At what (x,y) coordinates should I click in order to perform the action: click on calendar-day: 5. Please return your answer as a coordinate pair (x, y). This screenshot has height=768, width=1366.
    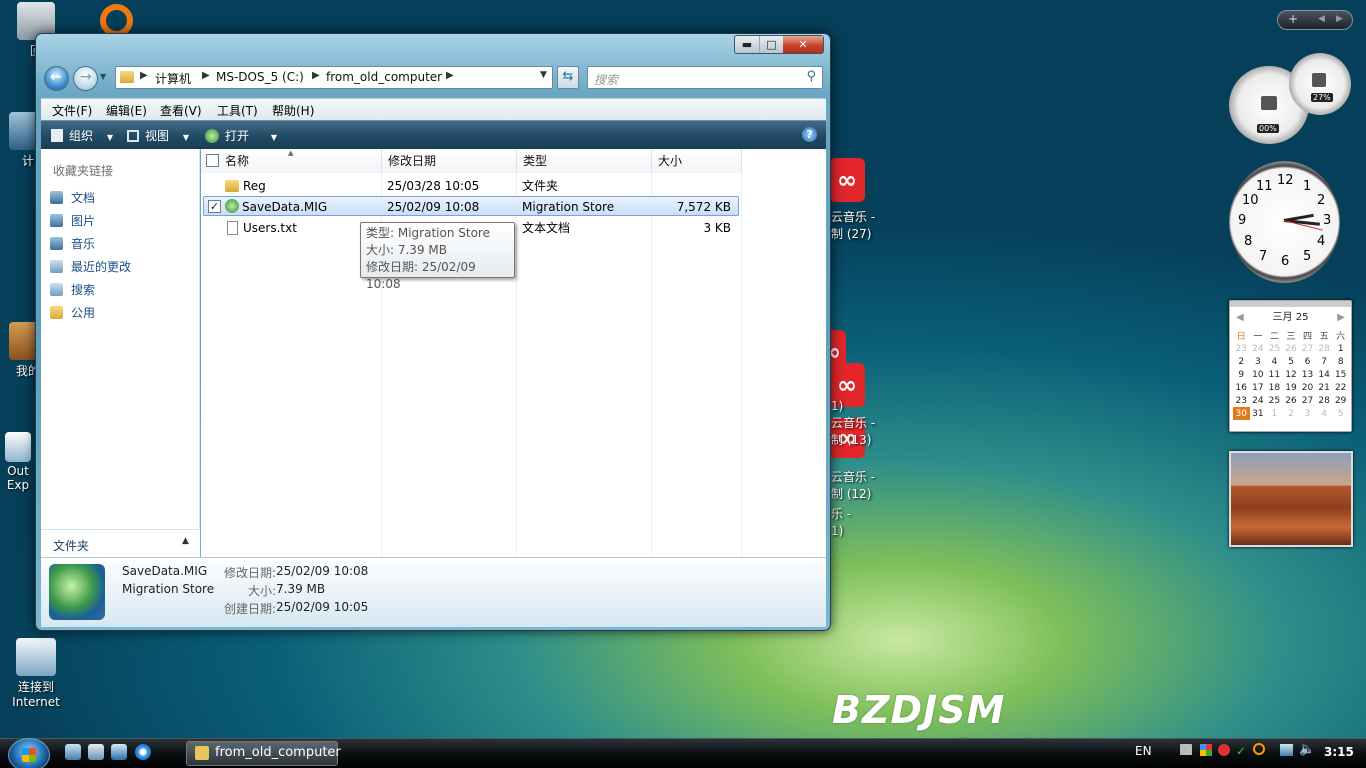
    Looking at the image, I should click on (1291, 361).